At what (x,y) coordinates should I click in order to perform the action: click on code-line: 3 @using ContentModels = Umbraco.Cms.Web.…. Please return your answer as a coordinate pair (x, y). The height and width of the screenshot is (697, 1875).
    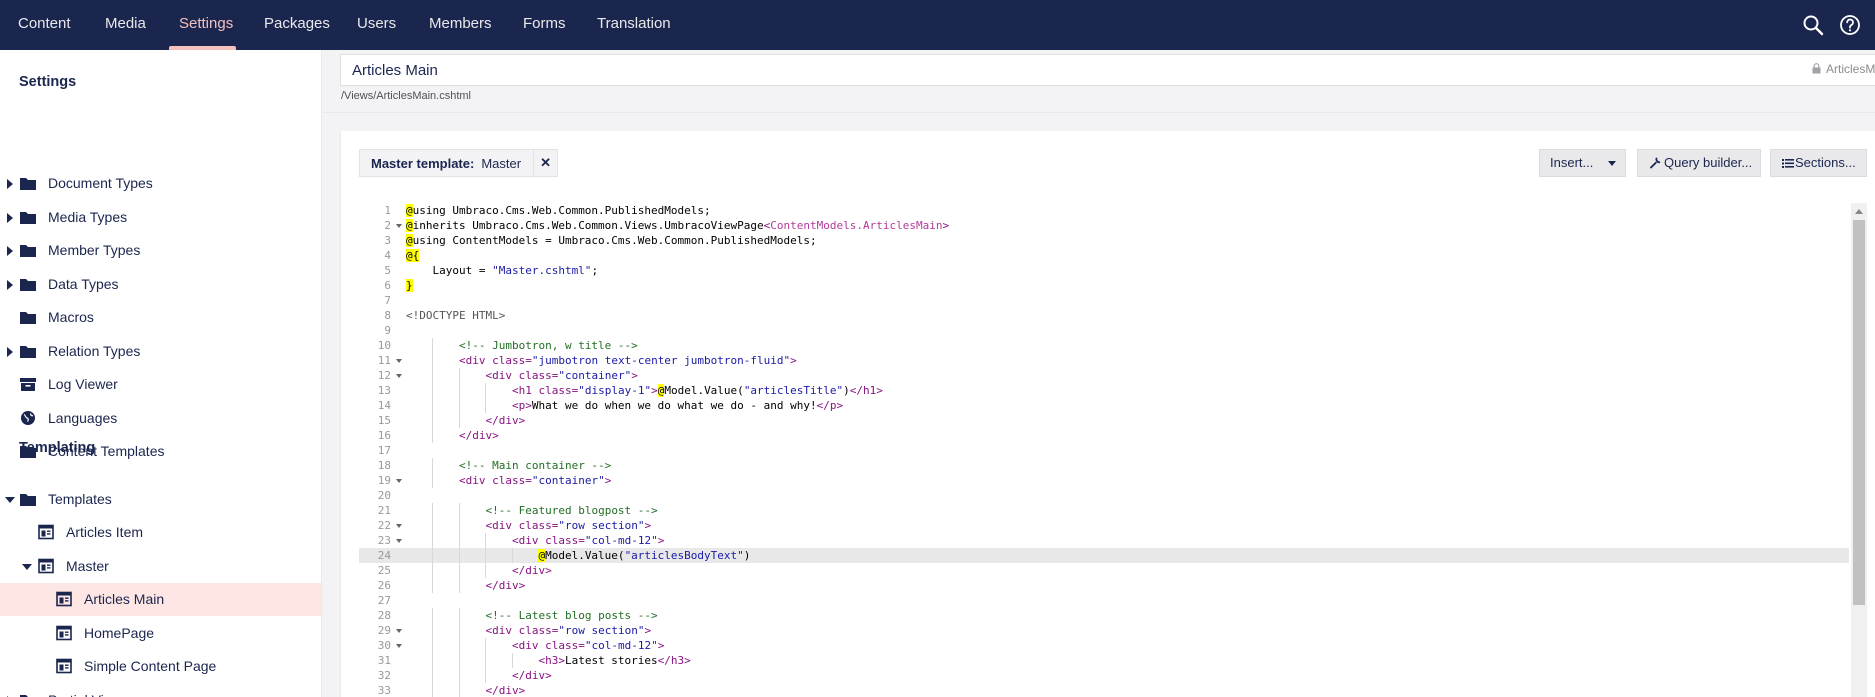
    Looking at the image, I should click on (1104, 240).